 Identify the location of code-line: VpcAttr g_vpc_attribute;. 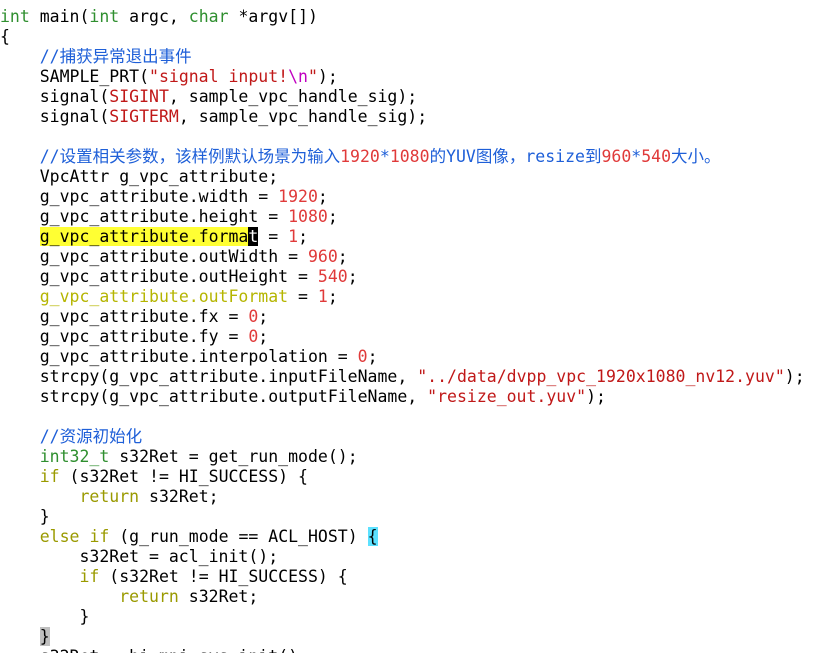
(139, 177).